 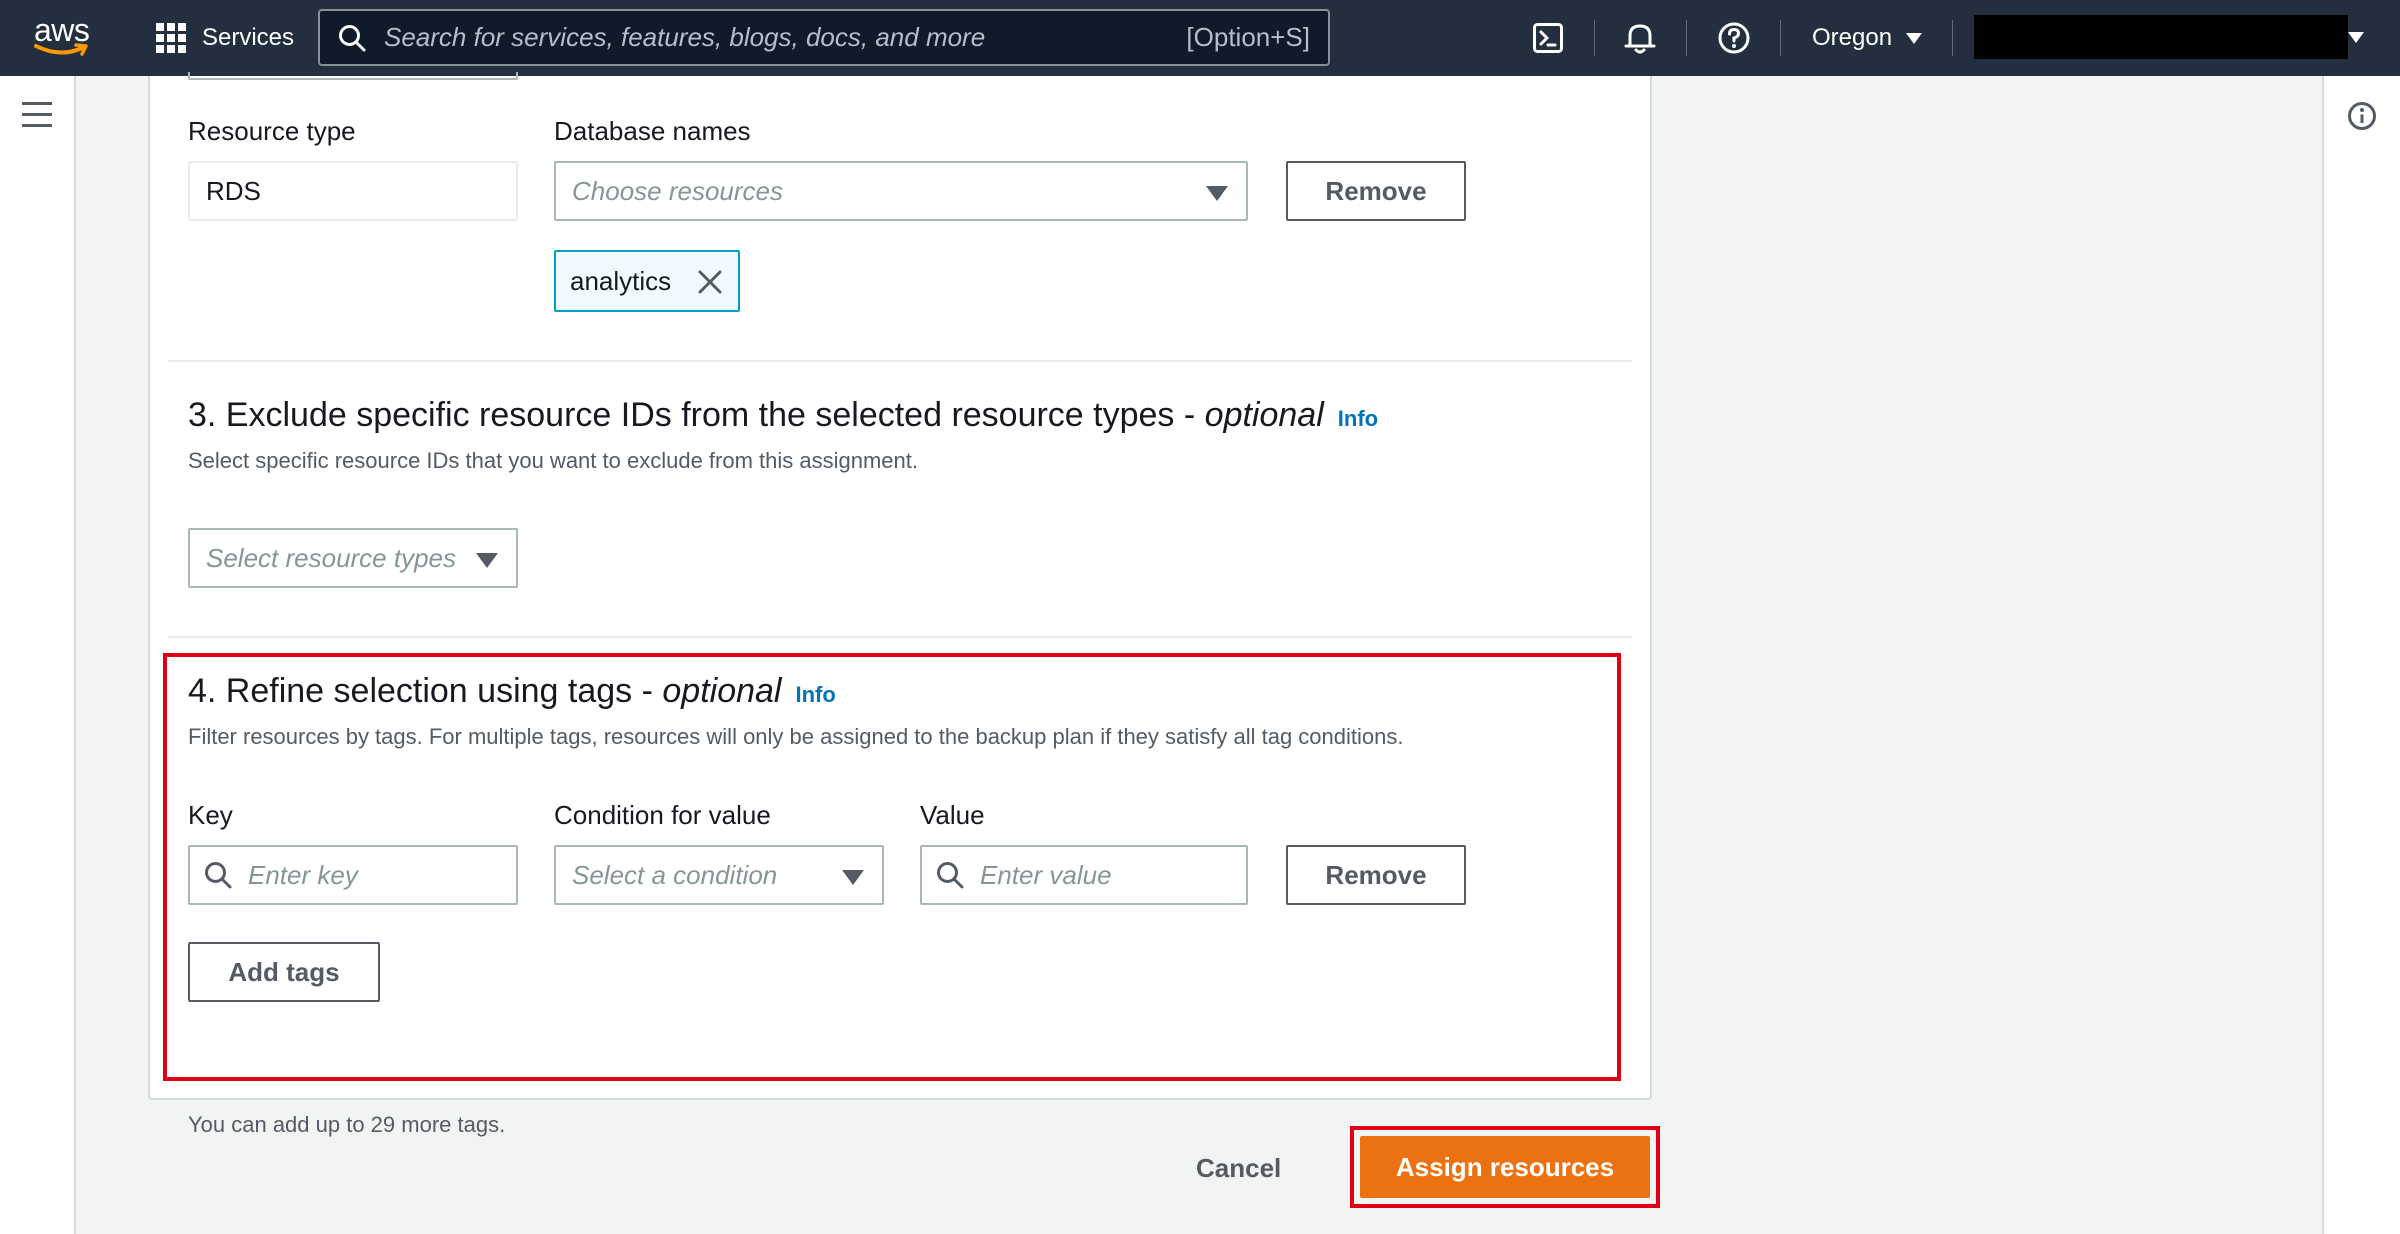 I want to click on resource-type-value: RDS, so click(x=233, y=190).